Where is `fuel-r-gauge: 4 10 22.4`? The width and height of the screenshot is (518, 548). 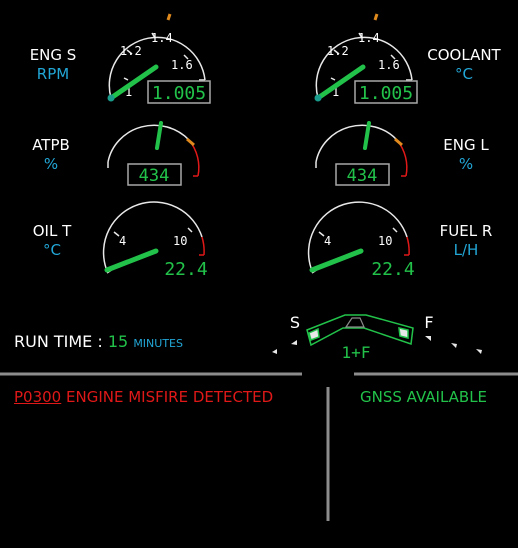
fuel-r-gauge: 4 10 22.4 is located at coordinates (361, 240).